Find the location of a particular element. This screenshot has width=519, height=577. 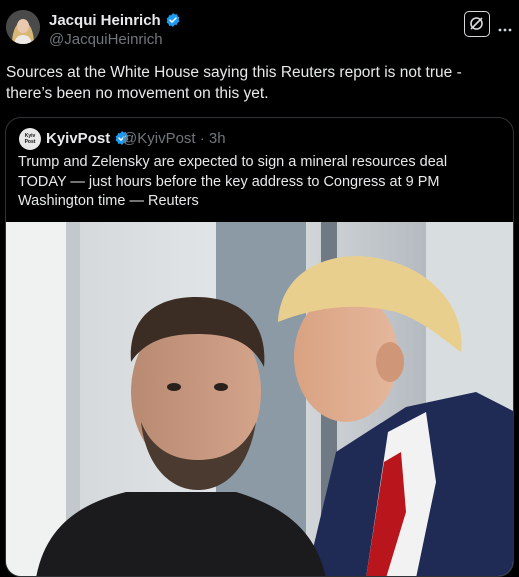

quoted-author-avatar: Kyiv Post is located at coordinates (30, 139).